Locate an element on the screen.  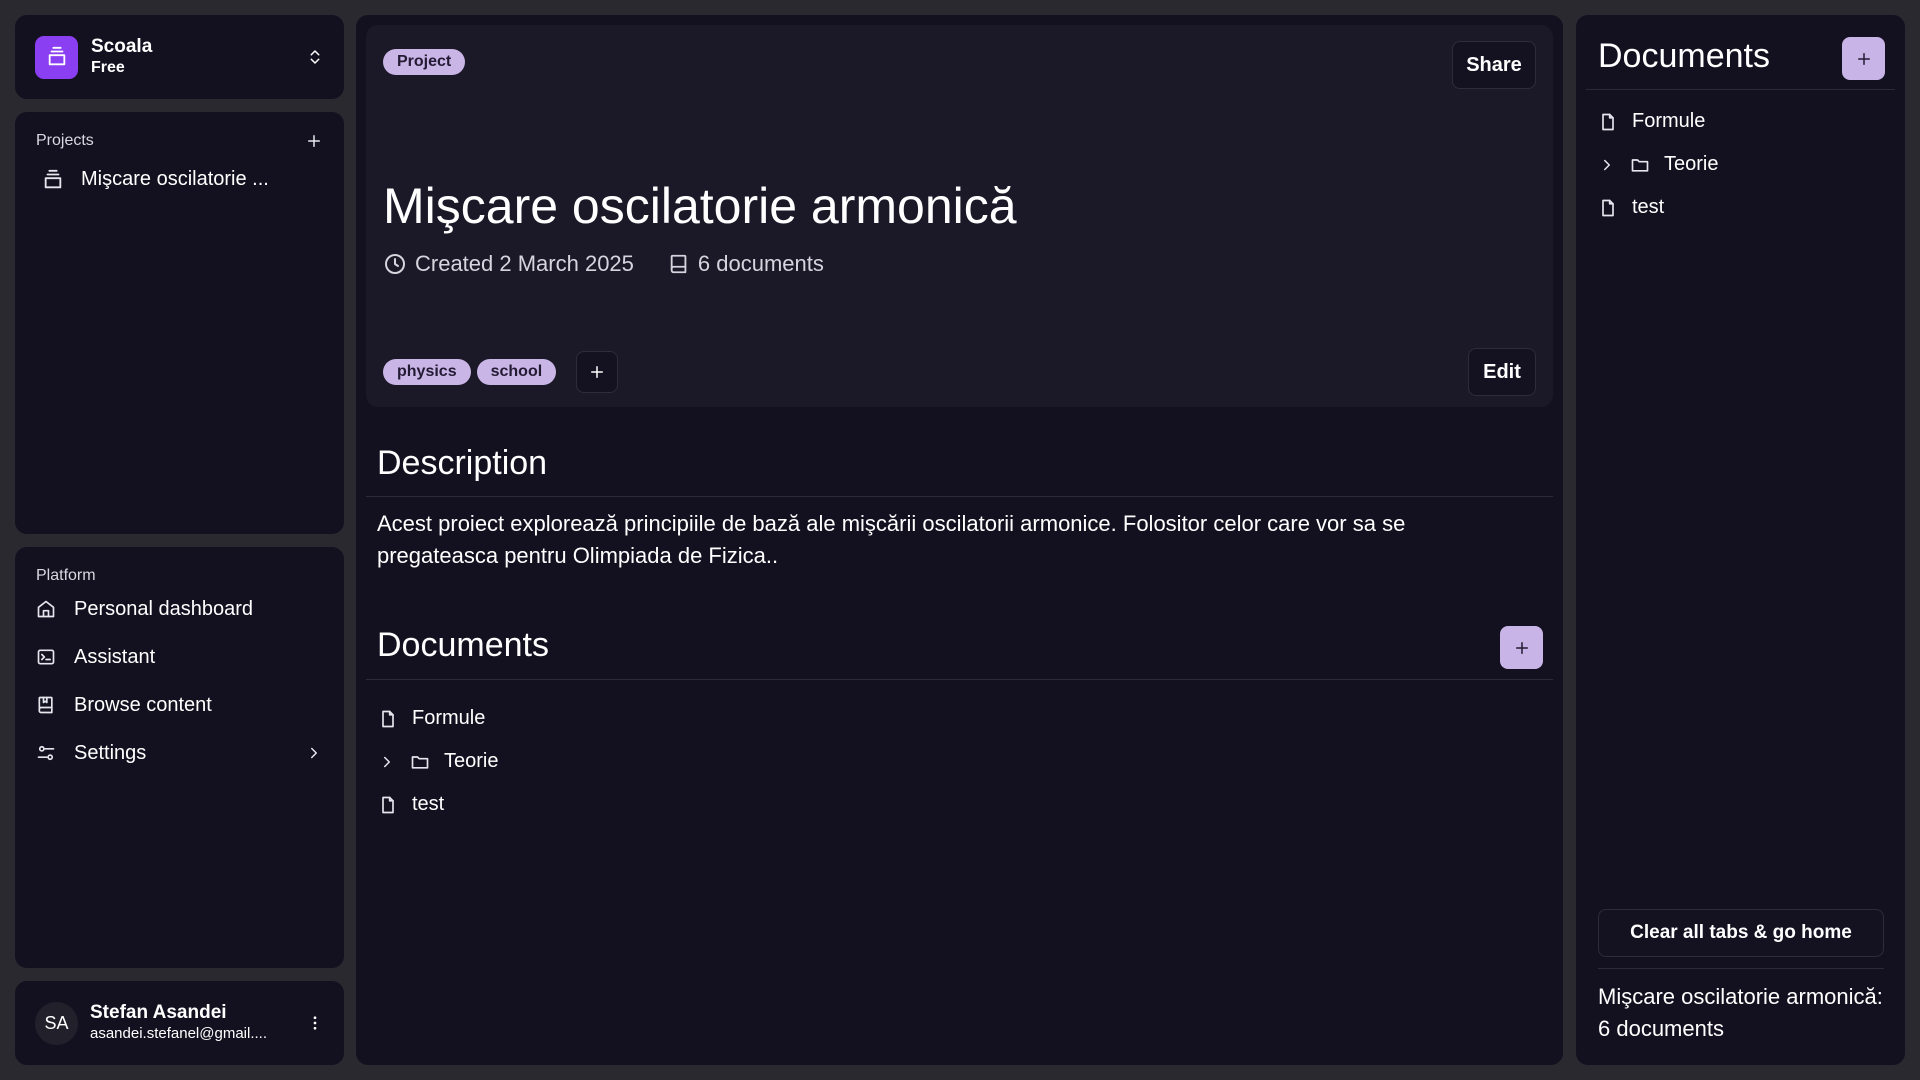
created-text: Created 2 March 2025 is located at coordinates (524, 263).